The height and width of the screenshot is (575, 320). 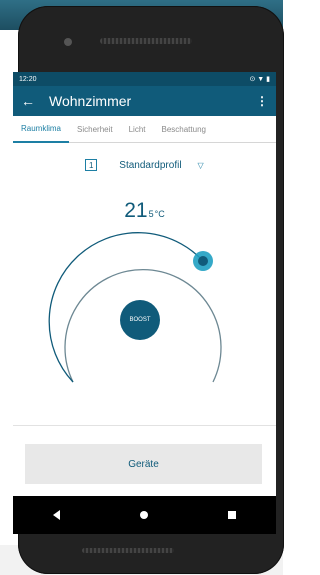 I want to click on dial-knob-core, so click(x=203, y=261).